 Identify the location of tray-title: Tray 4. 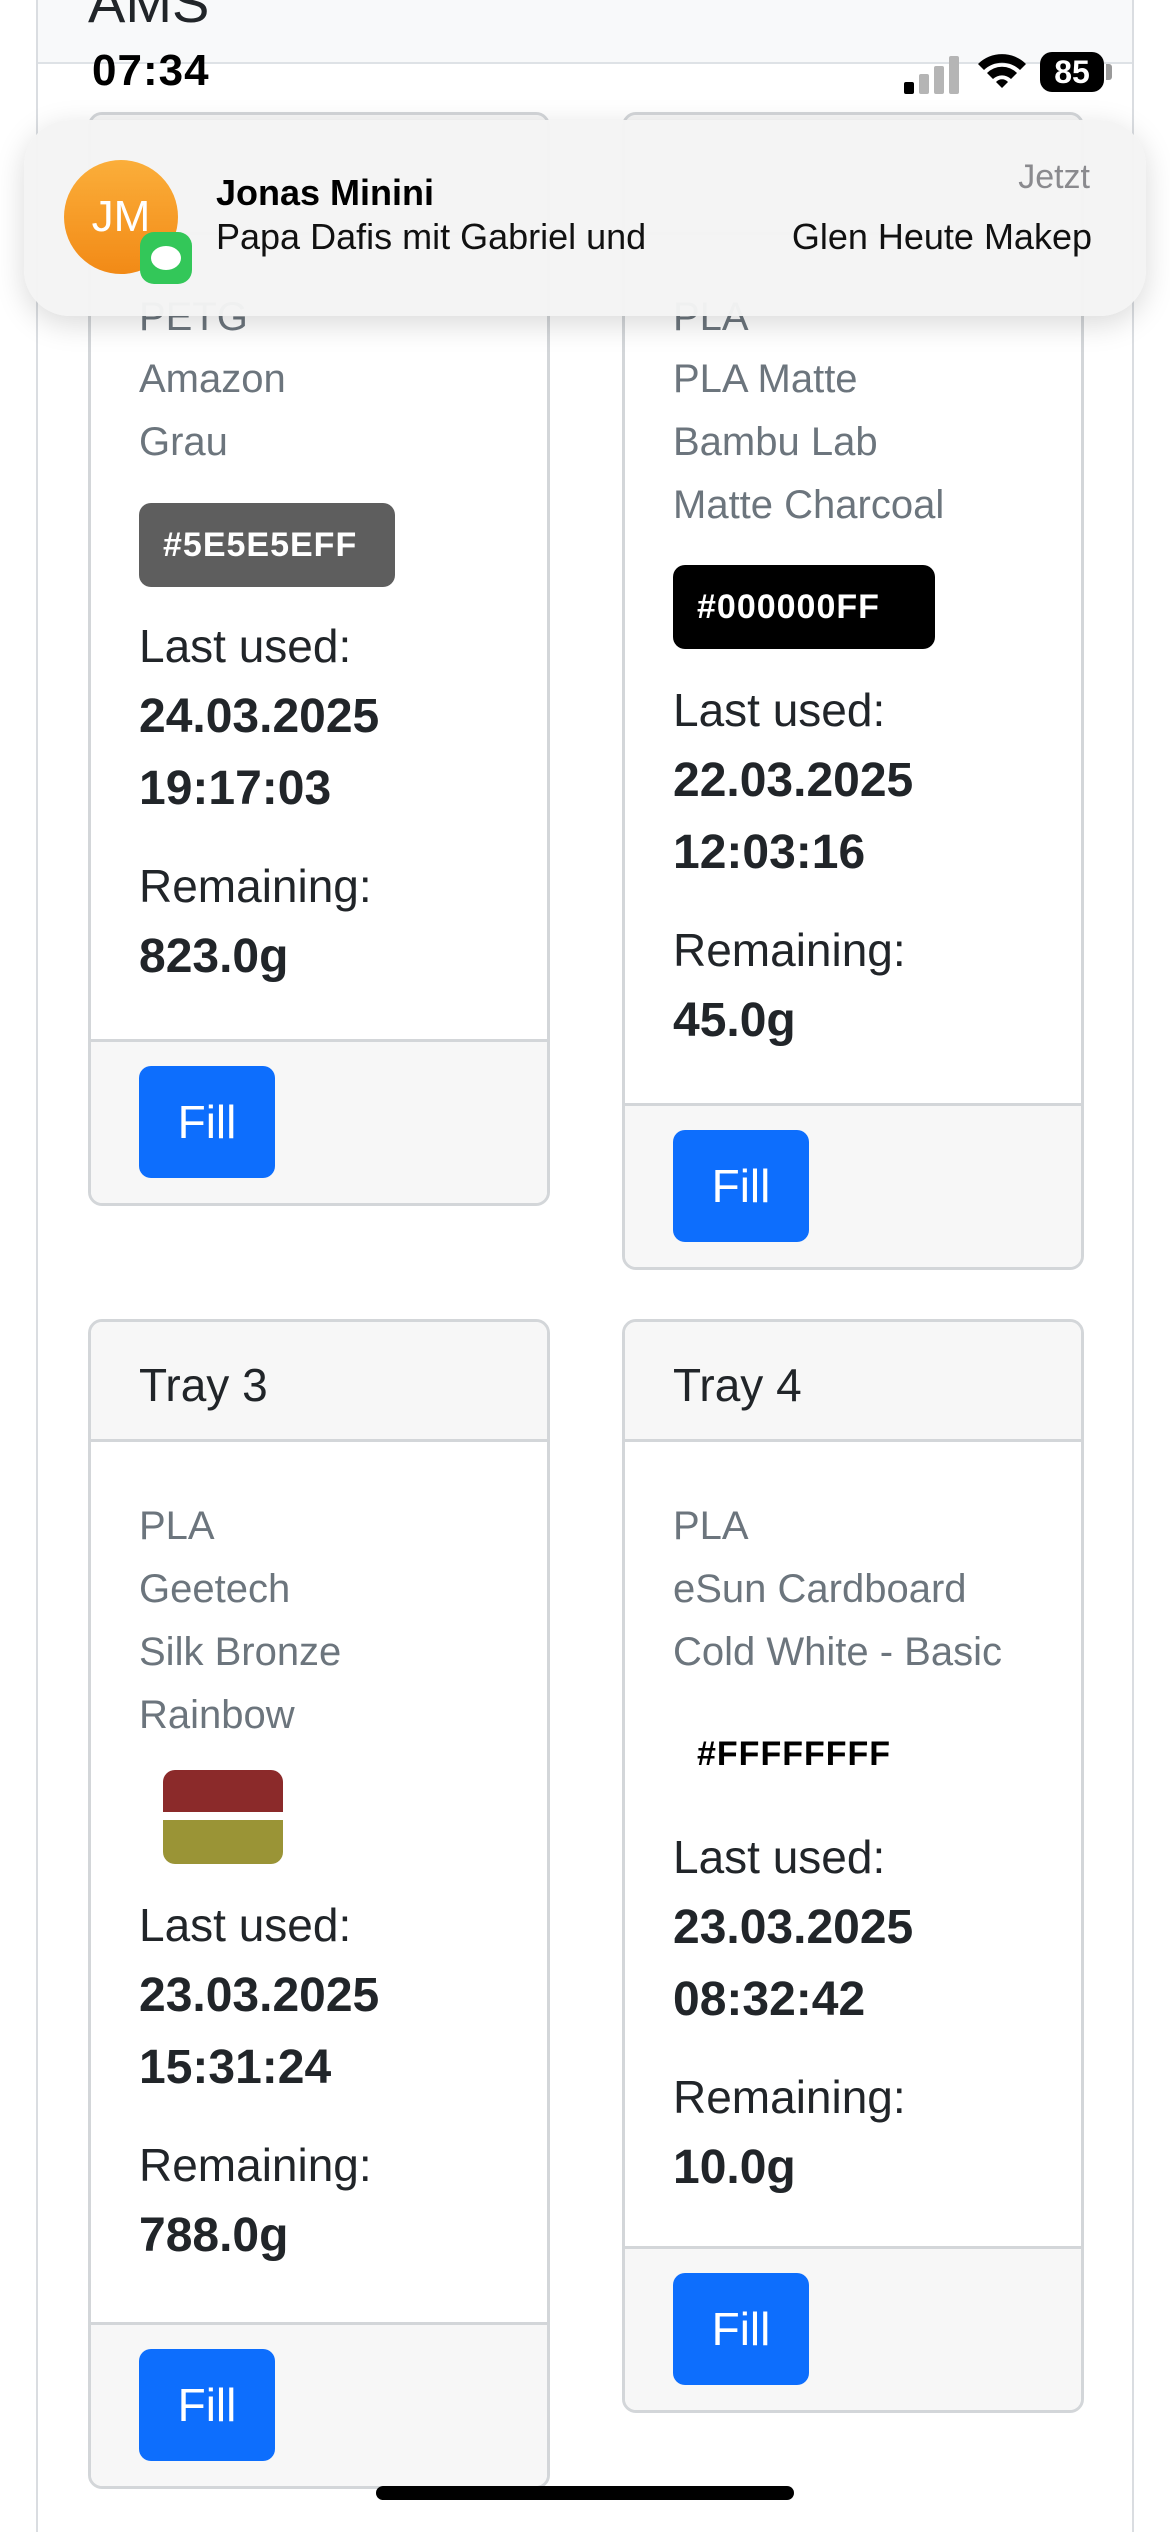
(737, 1385).